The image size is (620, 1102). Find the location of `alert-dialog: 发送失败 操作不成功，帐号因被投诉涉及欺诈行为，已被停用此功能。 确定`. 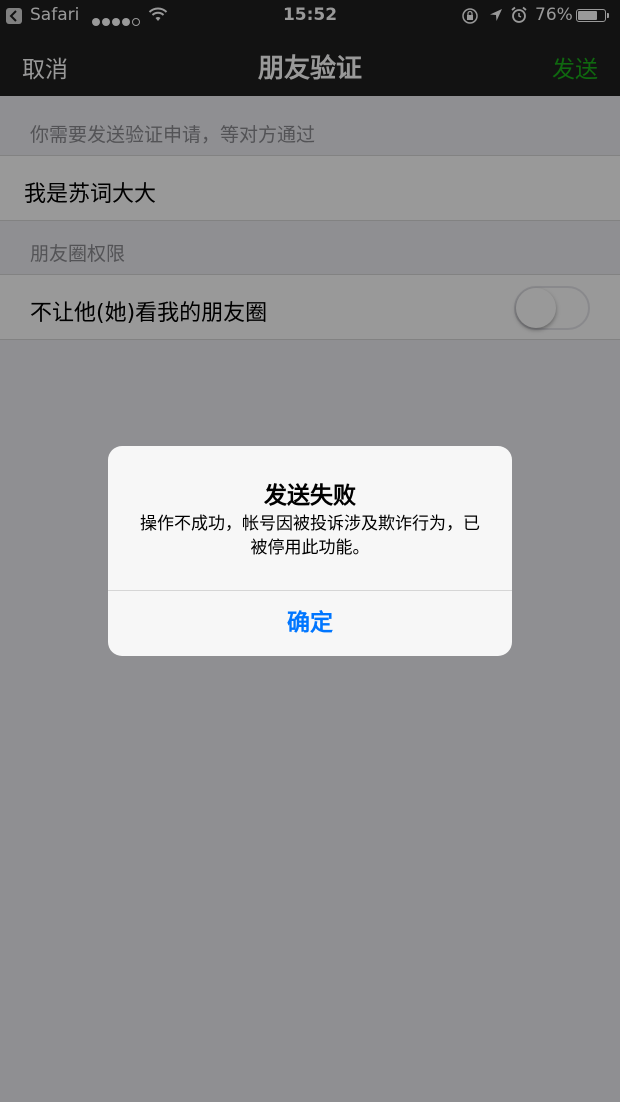

alert-dialog: 发送失败 操作不成功，帐号因被投诉涉及欺诈行为，已被停用此功能。 确定 is located at coordinates (310, 551).